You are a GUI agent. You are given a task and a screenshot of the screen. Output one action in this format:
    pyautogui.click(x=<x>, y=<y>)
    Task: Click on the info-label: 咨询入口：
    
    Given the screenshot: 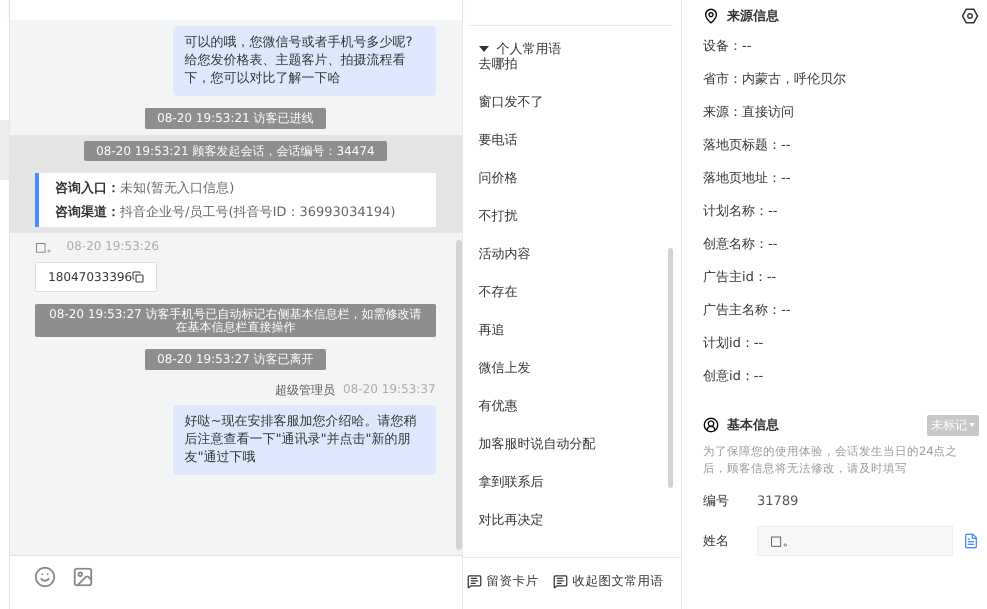 What is the action you would take?
    pyautogui.click(x=87, y=189)
    